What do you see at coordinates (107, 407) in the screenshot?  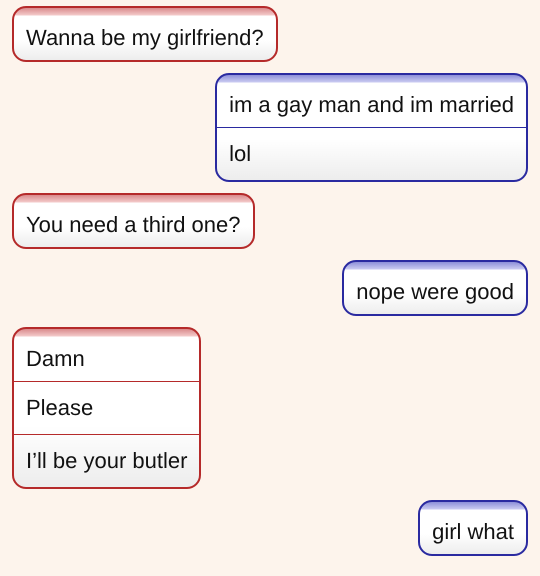 I see `message-text: Please` at bounding box center [107, 407].